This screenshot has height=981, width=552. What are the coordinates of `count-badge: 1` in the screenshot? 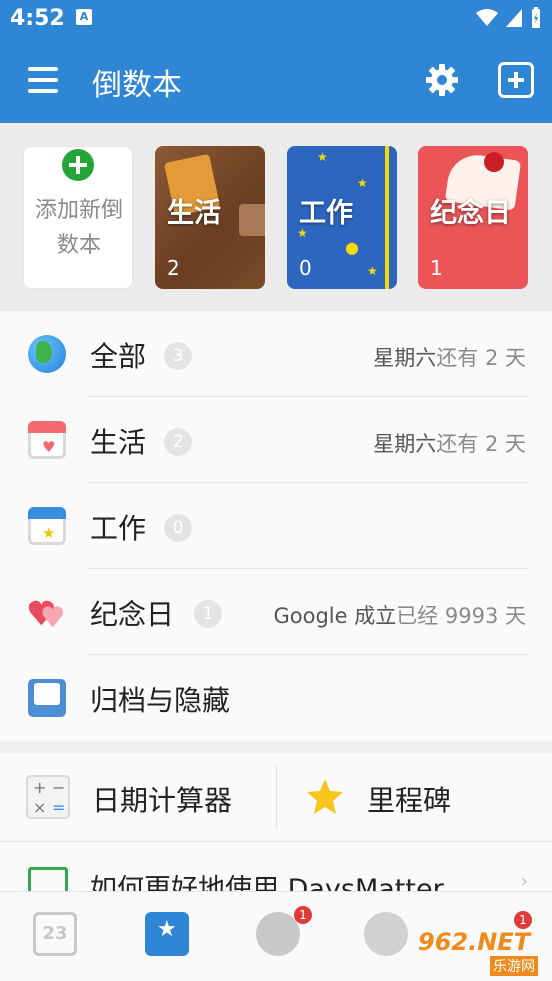 It's located at (208, 614).